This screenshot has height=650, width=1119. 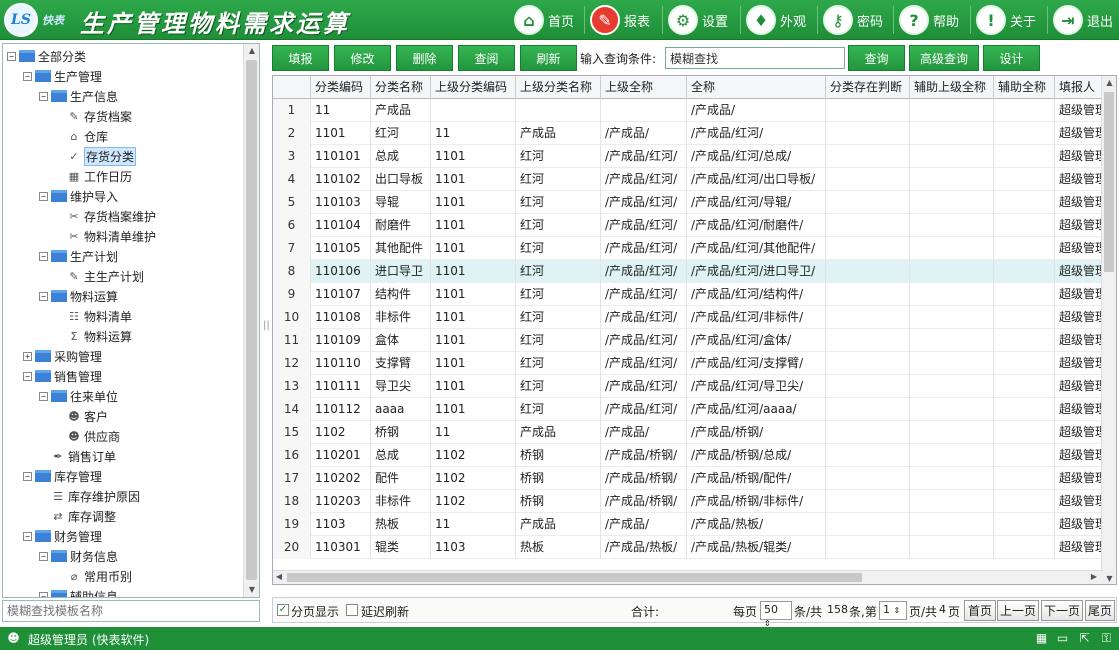 What do you see at coordinates (776, 20) in the screenshot?
I see `nav-shirt-button: ♦ 外观` at bounding box center [776, 20].